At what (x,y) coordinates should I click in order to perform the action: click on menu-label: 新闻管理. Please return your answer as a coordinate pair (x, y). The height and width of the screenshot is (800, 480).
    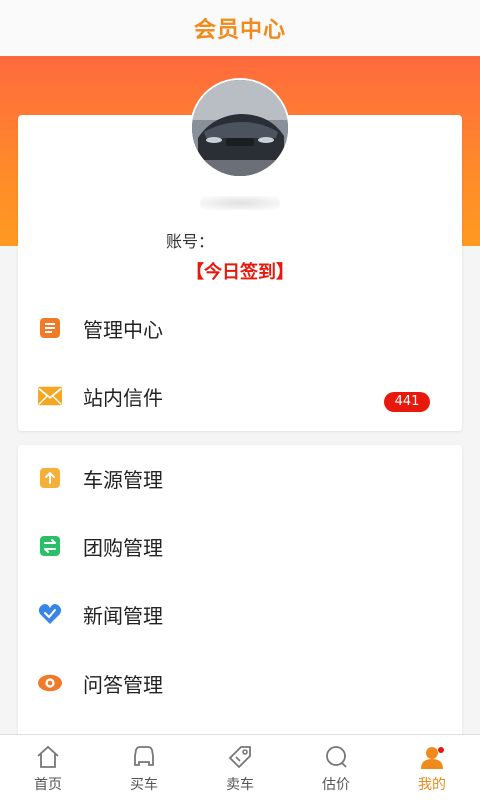
    Looking at the image, I should click on (123, 615).